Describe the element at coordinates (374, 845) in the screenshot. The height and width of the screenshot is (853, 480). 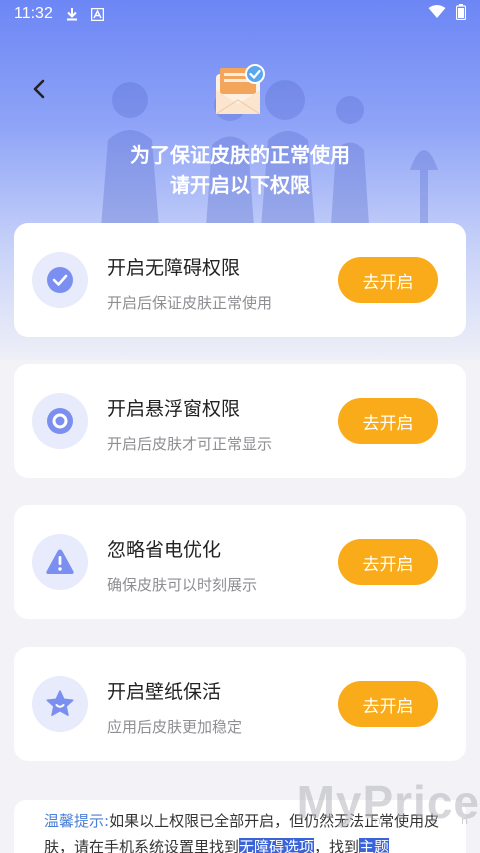
I see `tip-highlight-theme: 主题` at that location.